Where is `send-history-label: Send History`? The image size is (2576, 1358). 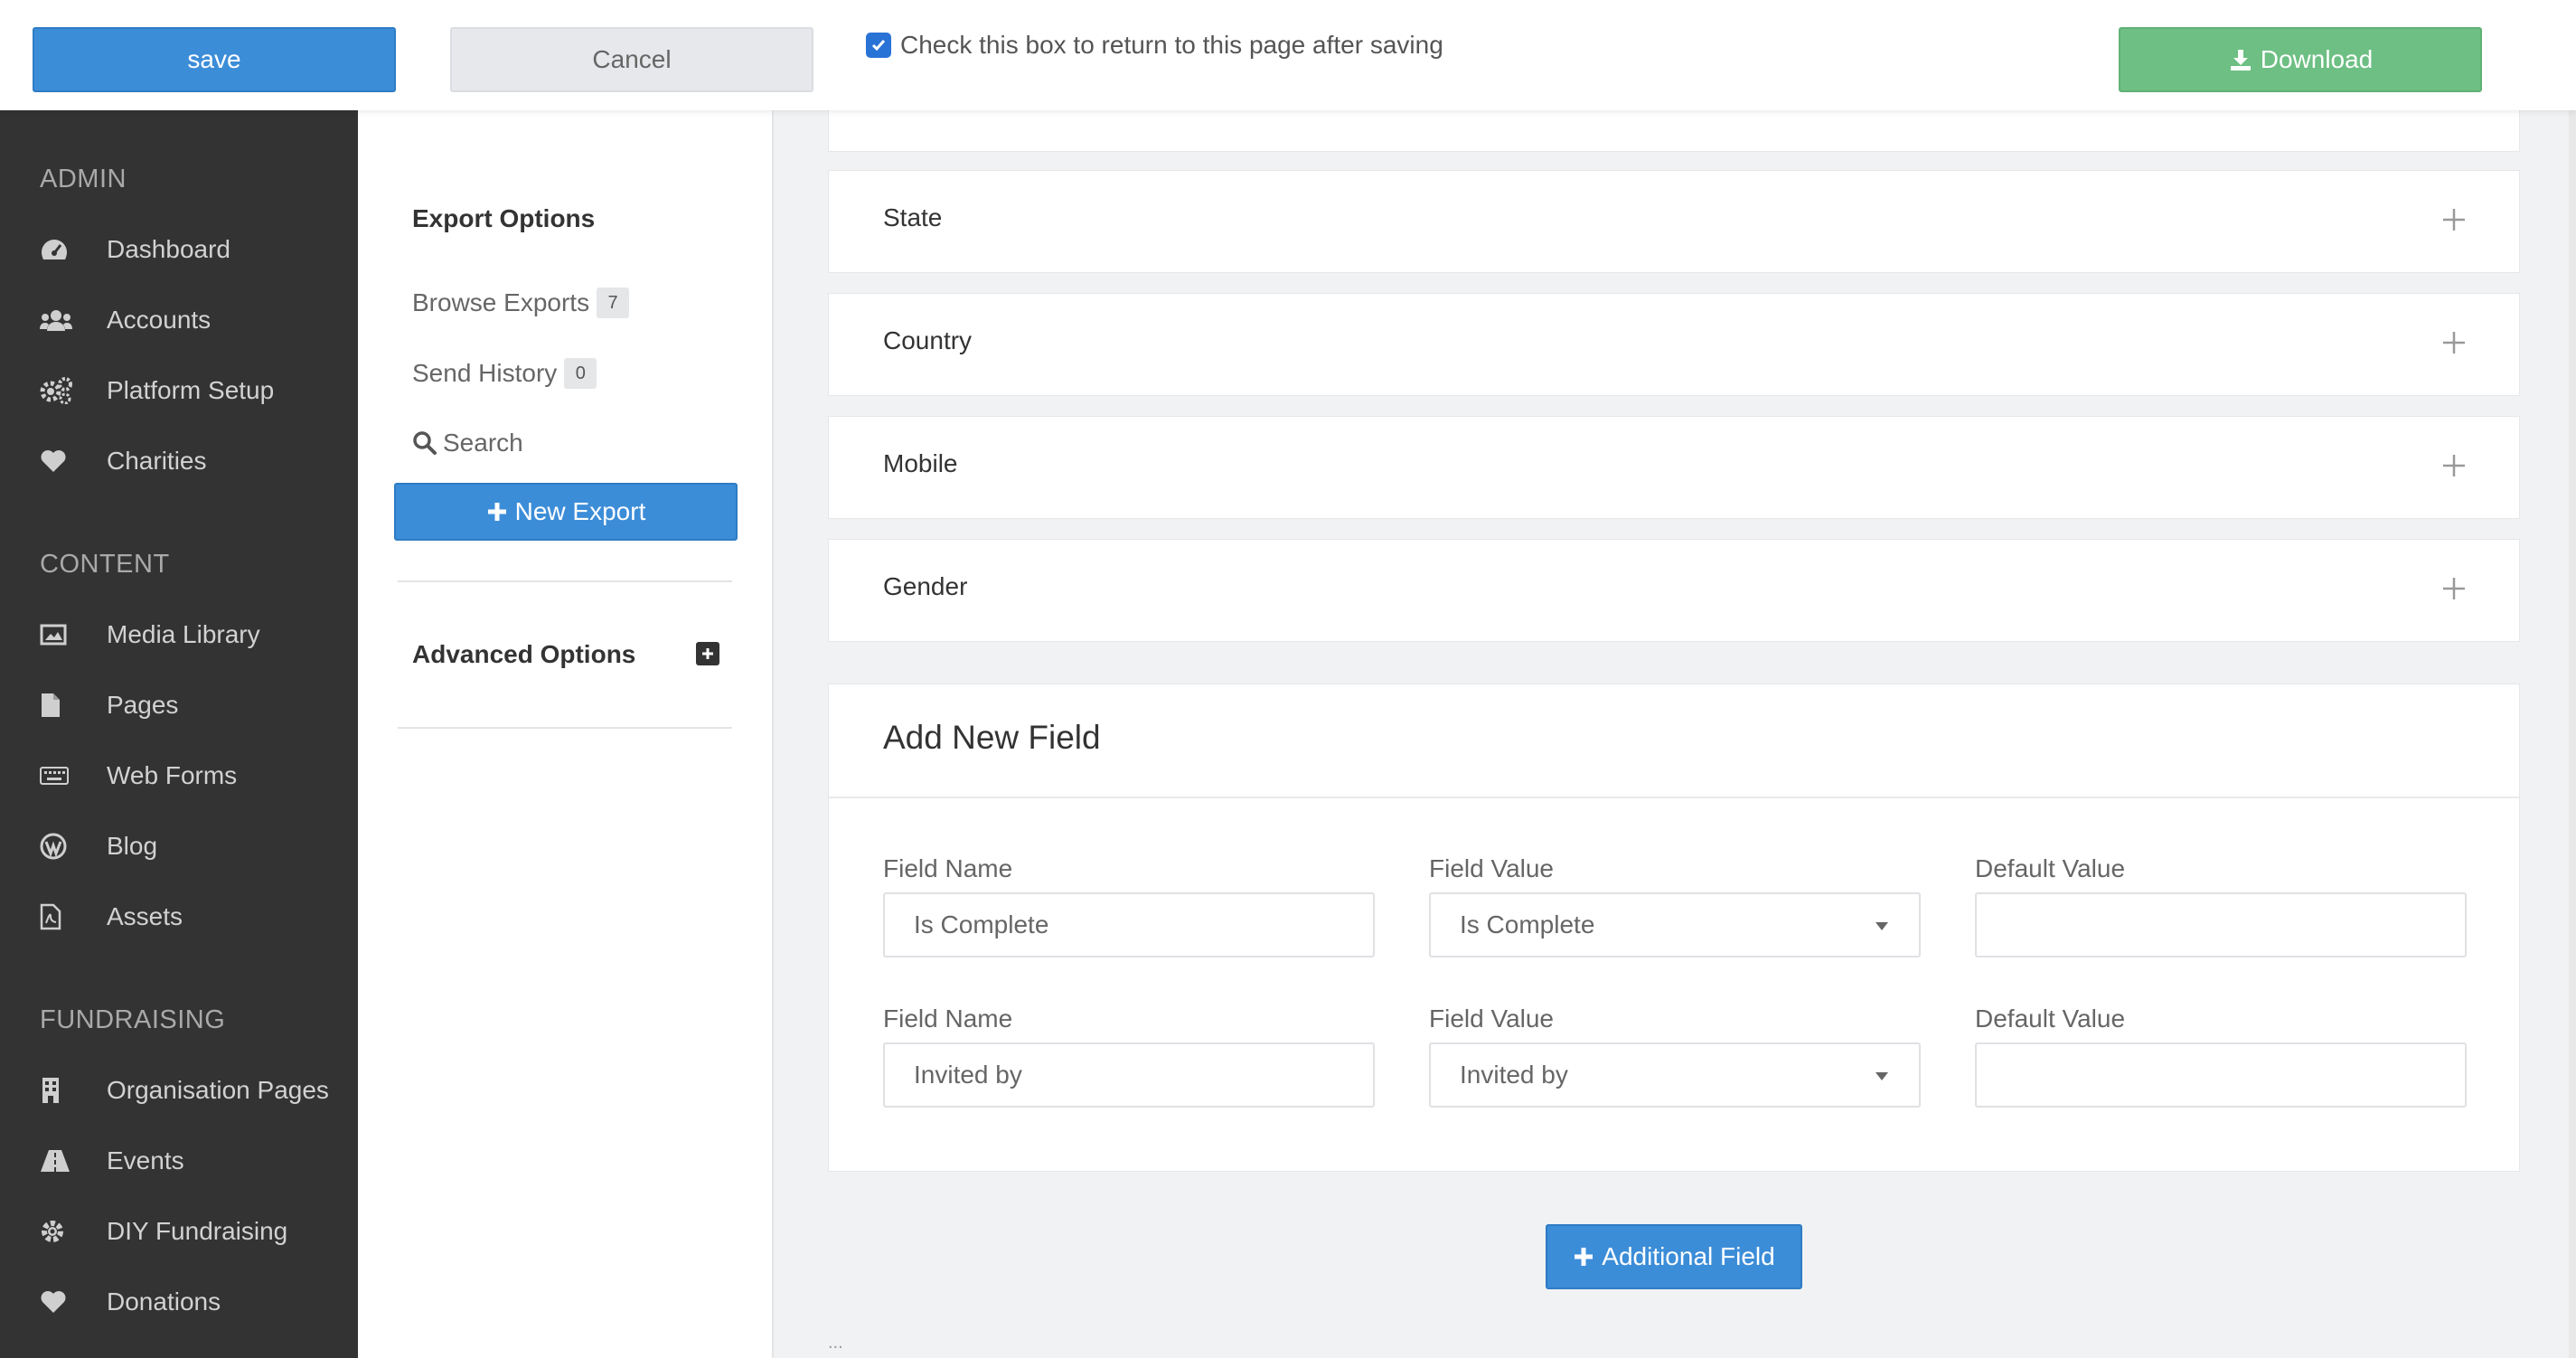
send-history-label: Send History is located at coordinates (485, 373).